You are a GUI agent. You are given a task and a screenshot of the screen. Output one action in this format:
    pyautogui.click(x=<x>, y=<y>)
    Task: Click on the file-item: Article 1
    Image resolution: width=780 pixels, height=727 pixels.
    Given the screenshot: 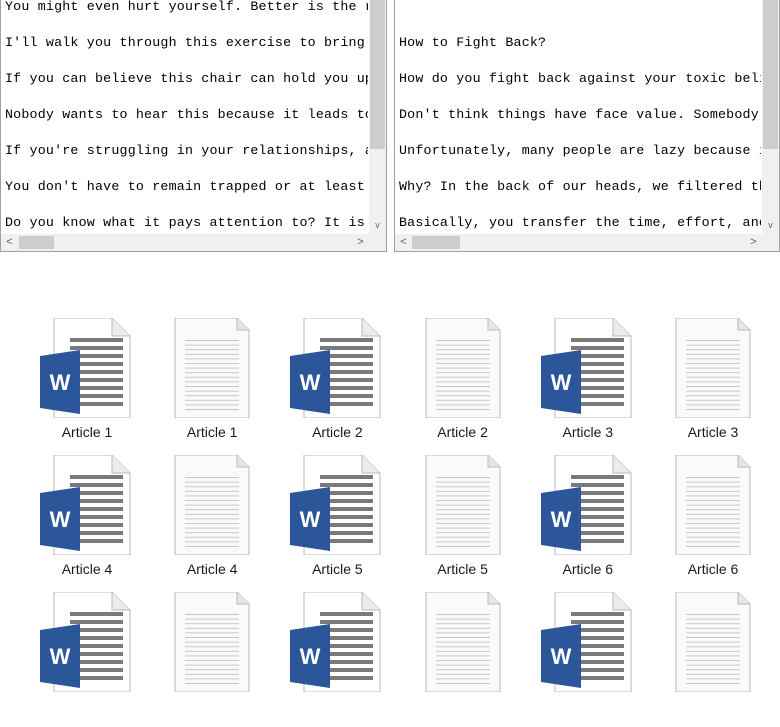 What is the action you would take?
    pyautogui.click(x=212, y=385)
    